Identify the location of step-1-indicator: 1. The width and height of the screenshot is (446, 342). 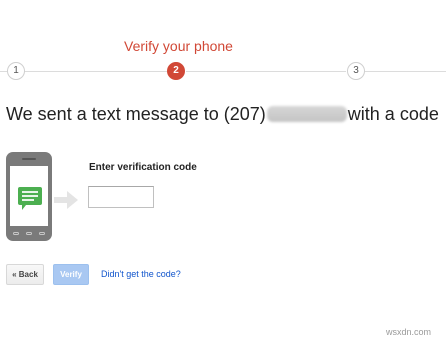
(16, 71).